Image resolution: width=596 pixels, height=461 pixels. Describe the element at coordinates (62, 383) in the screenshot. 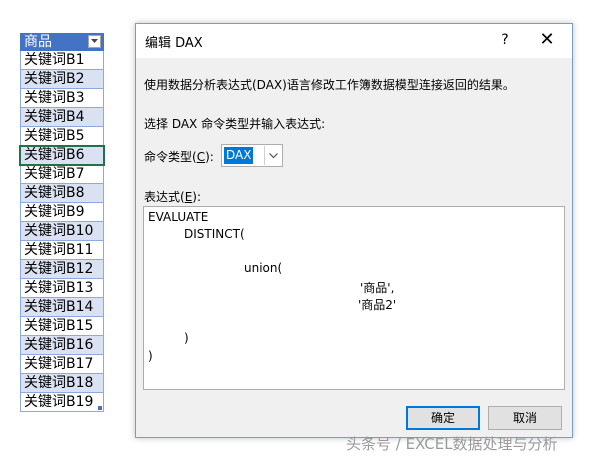

I see `table-row: 关键词B18` at that location.